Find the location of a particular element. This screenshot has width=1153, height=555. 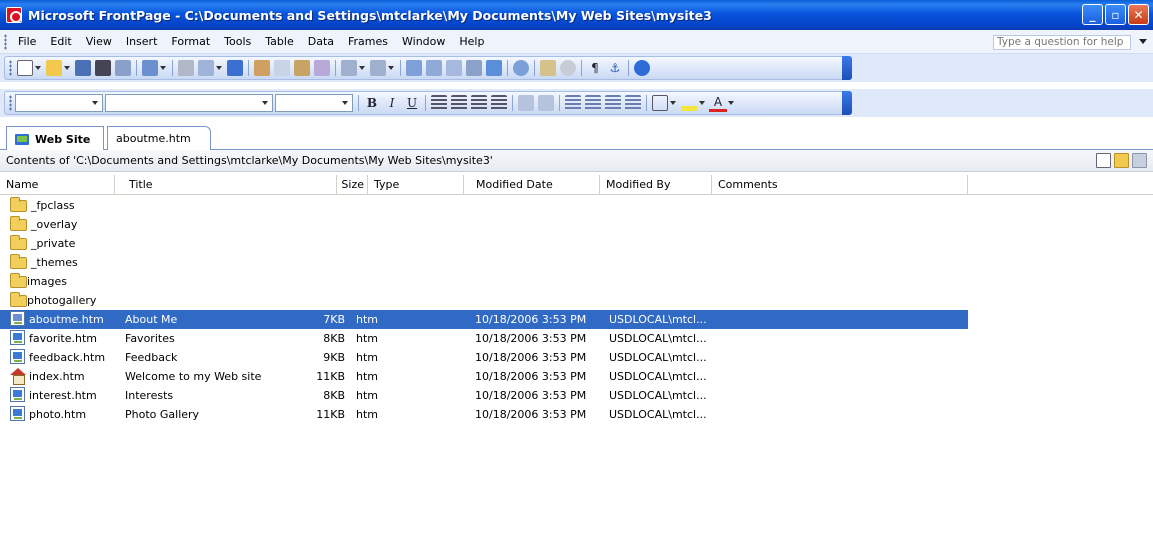

close-button: ✕ is located at coordinates (1138, 14).